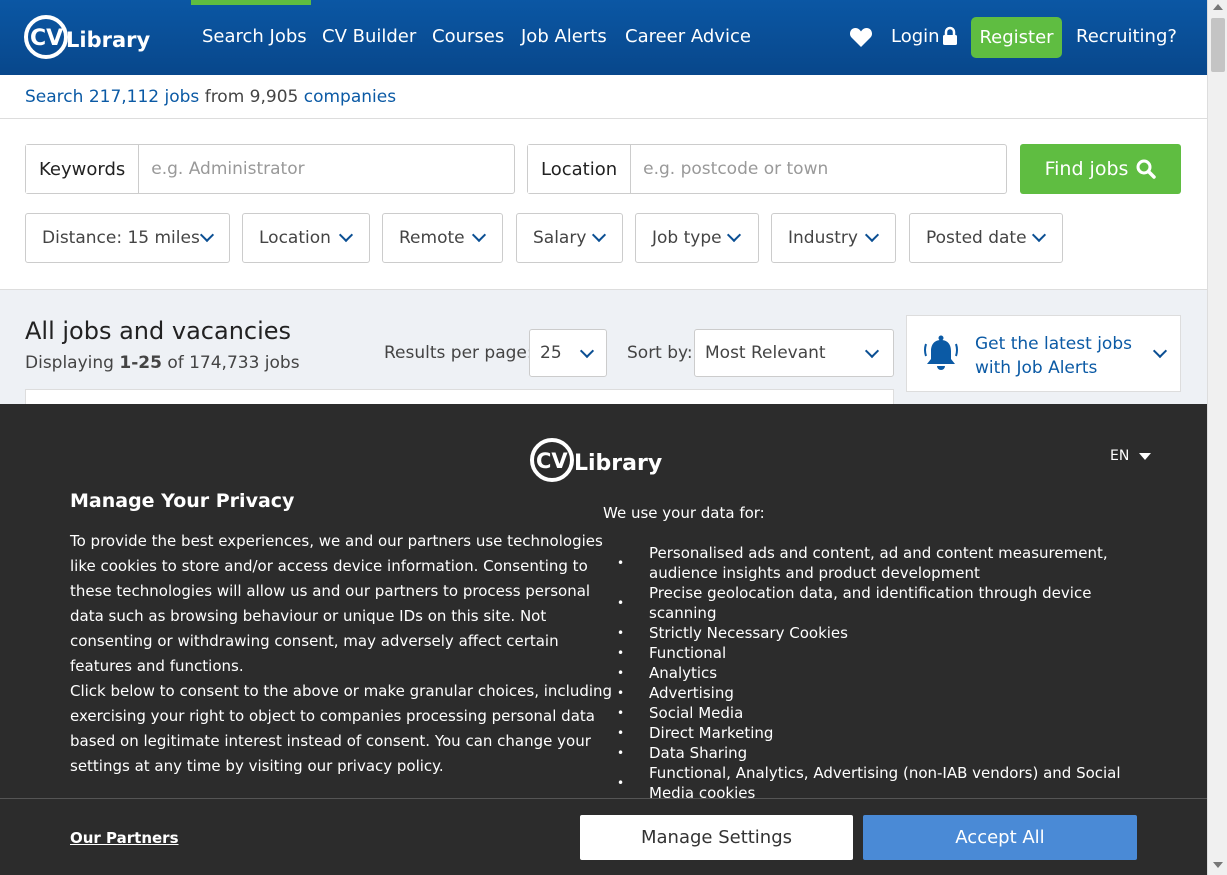 This screenshot has height=875, width=1227. What do you see at coordinates (716, 837) in the screenshot?
I see `manage-settings-button: Manage Settings` at bounding box center [716, 837].